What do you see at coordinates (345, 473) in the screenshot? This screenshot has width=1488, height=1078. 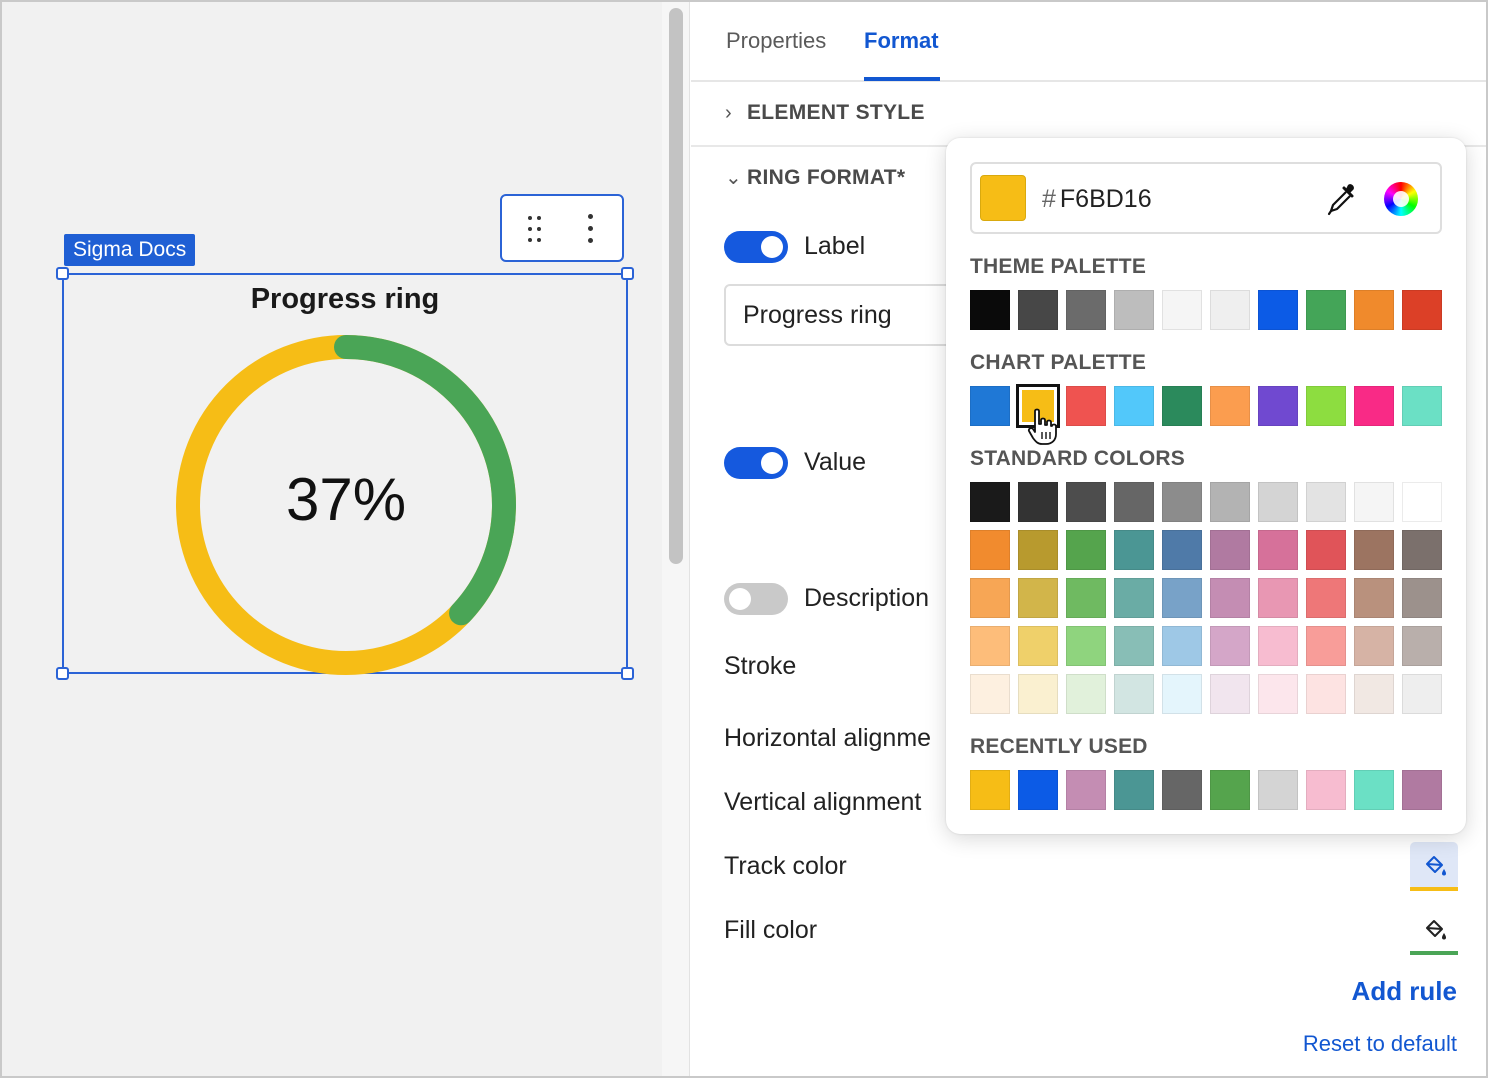 I see `progress-ring-element: Progress ring 37%` at bounding box center [345, 473].